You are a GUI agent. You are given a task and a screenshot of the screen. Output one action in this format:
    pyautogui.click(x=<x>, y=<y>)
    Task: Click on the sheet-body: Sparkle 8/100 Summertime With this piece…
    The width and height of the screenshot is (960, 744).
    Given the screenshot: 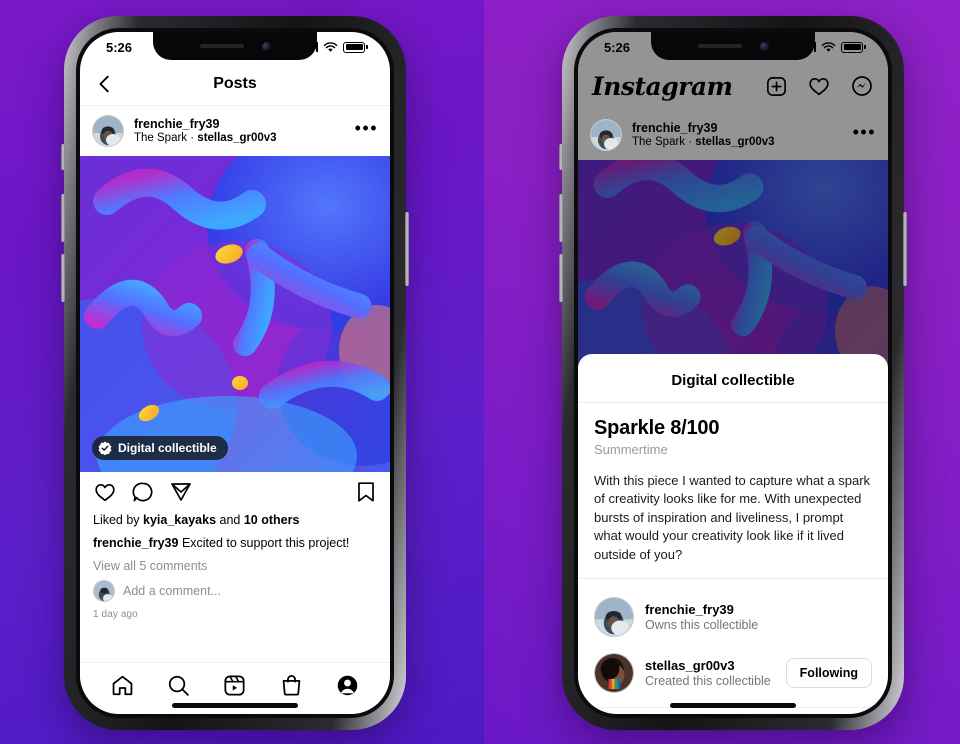 What is the action you would take?
    pyautogui.click(x=733, y=483)
    